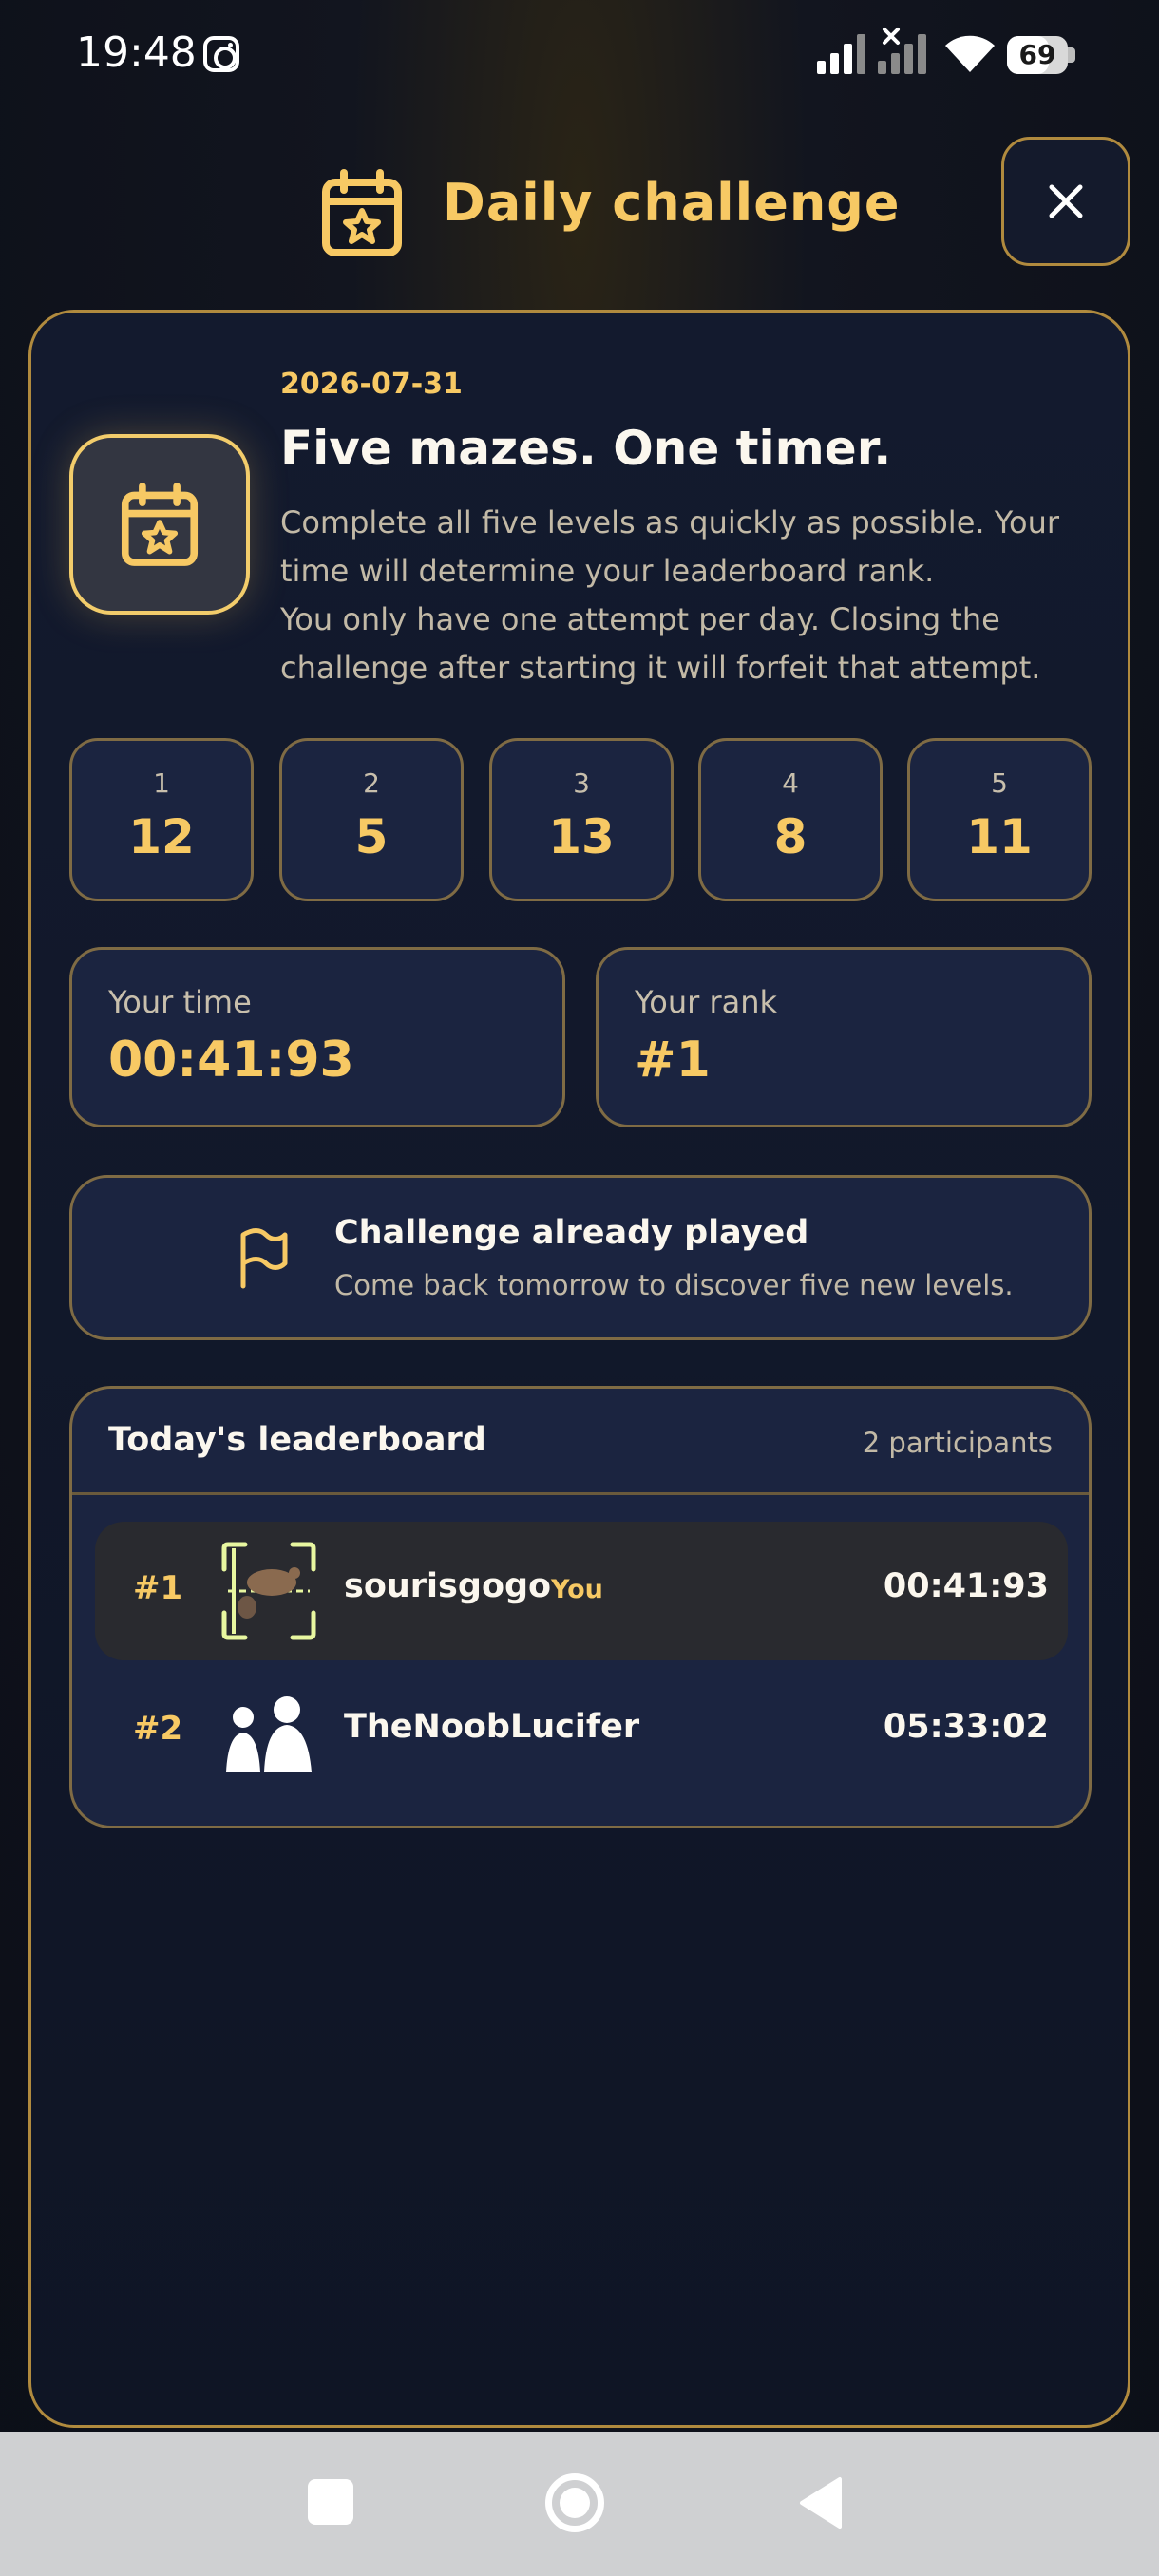  I want to click on you-badge: You, so click(577, 1589).